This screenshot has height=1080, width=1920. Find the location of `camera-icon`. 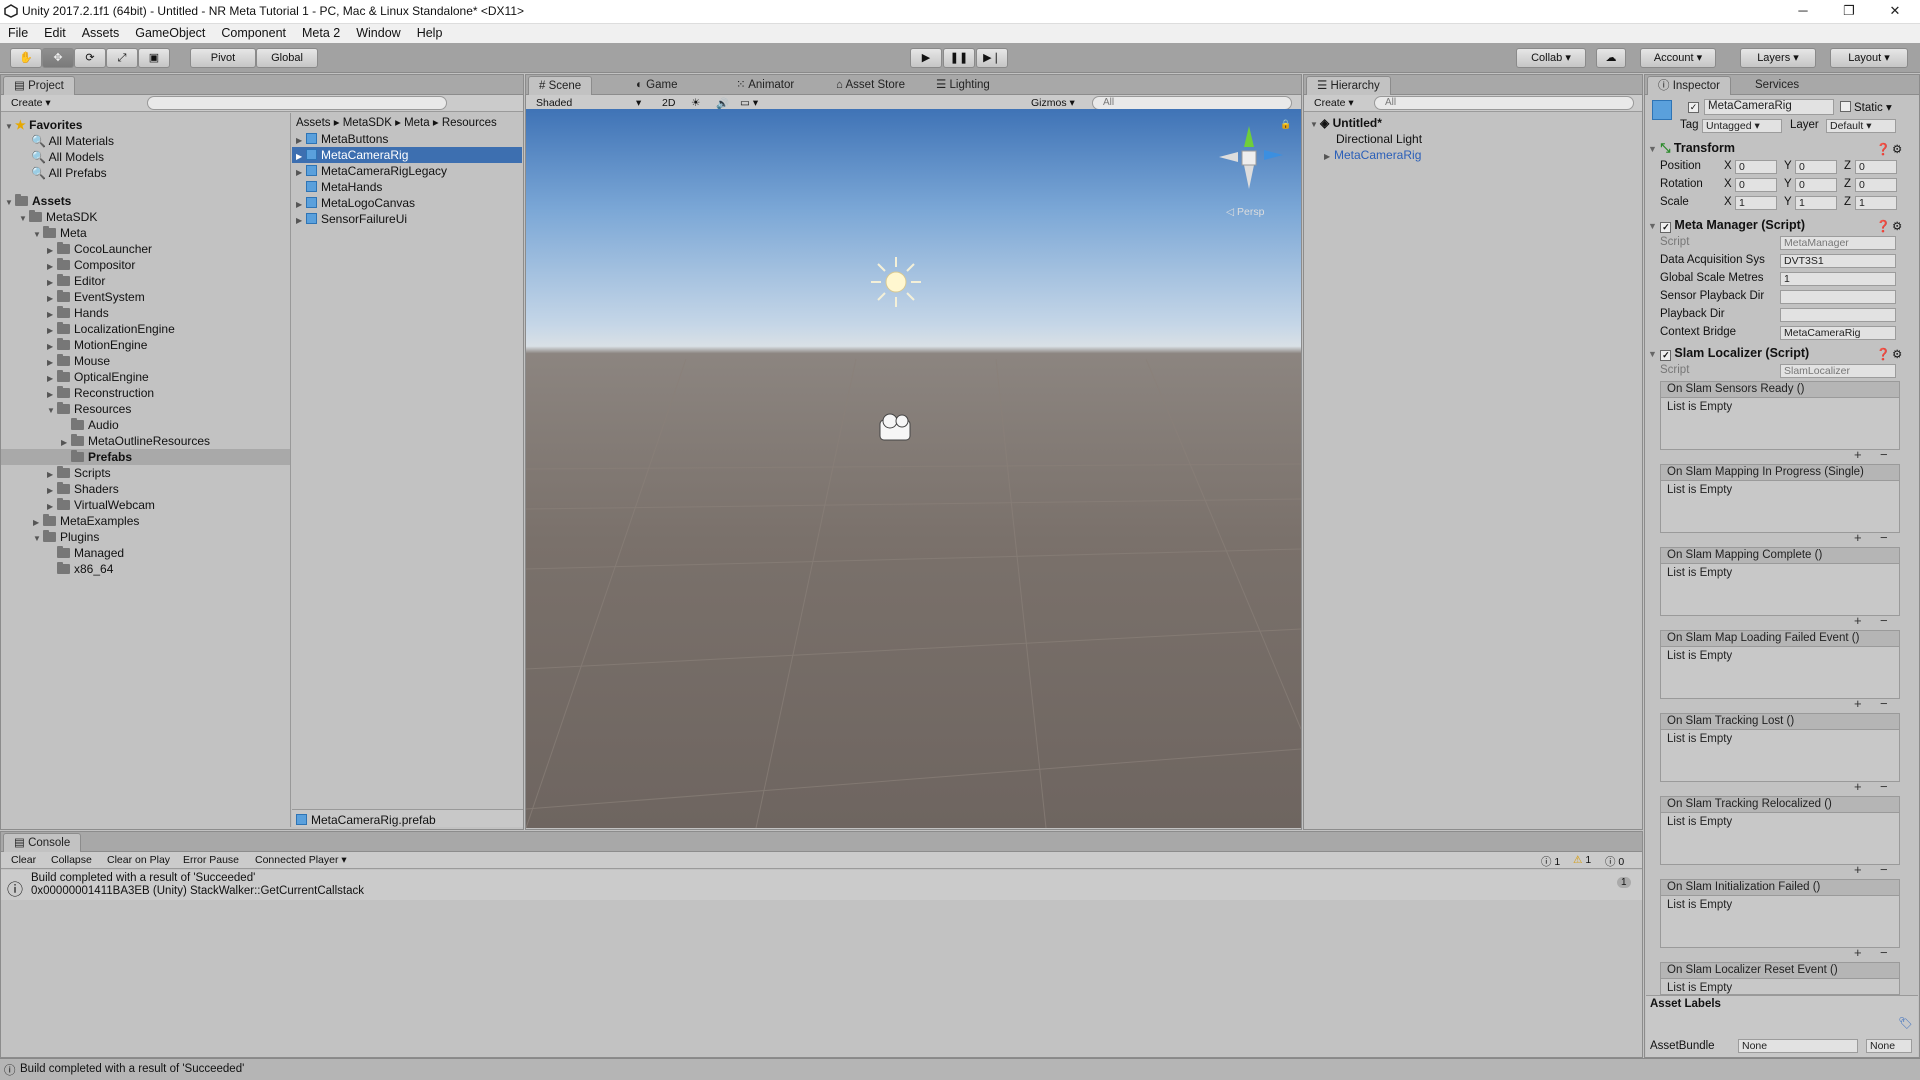

camera-icon is located at coordinates (895, 427).